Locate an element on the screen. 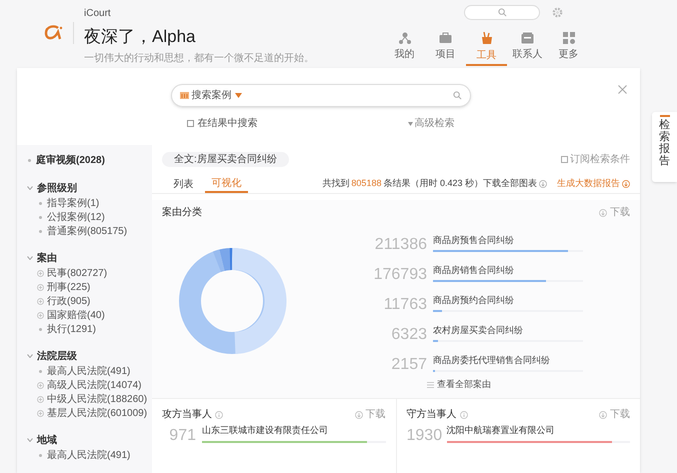 The width and height of the screenshot is (677, 473). case-count: 6323 is located at coordinates (408, 335).